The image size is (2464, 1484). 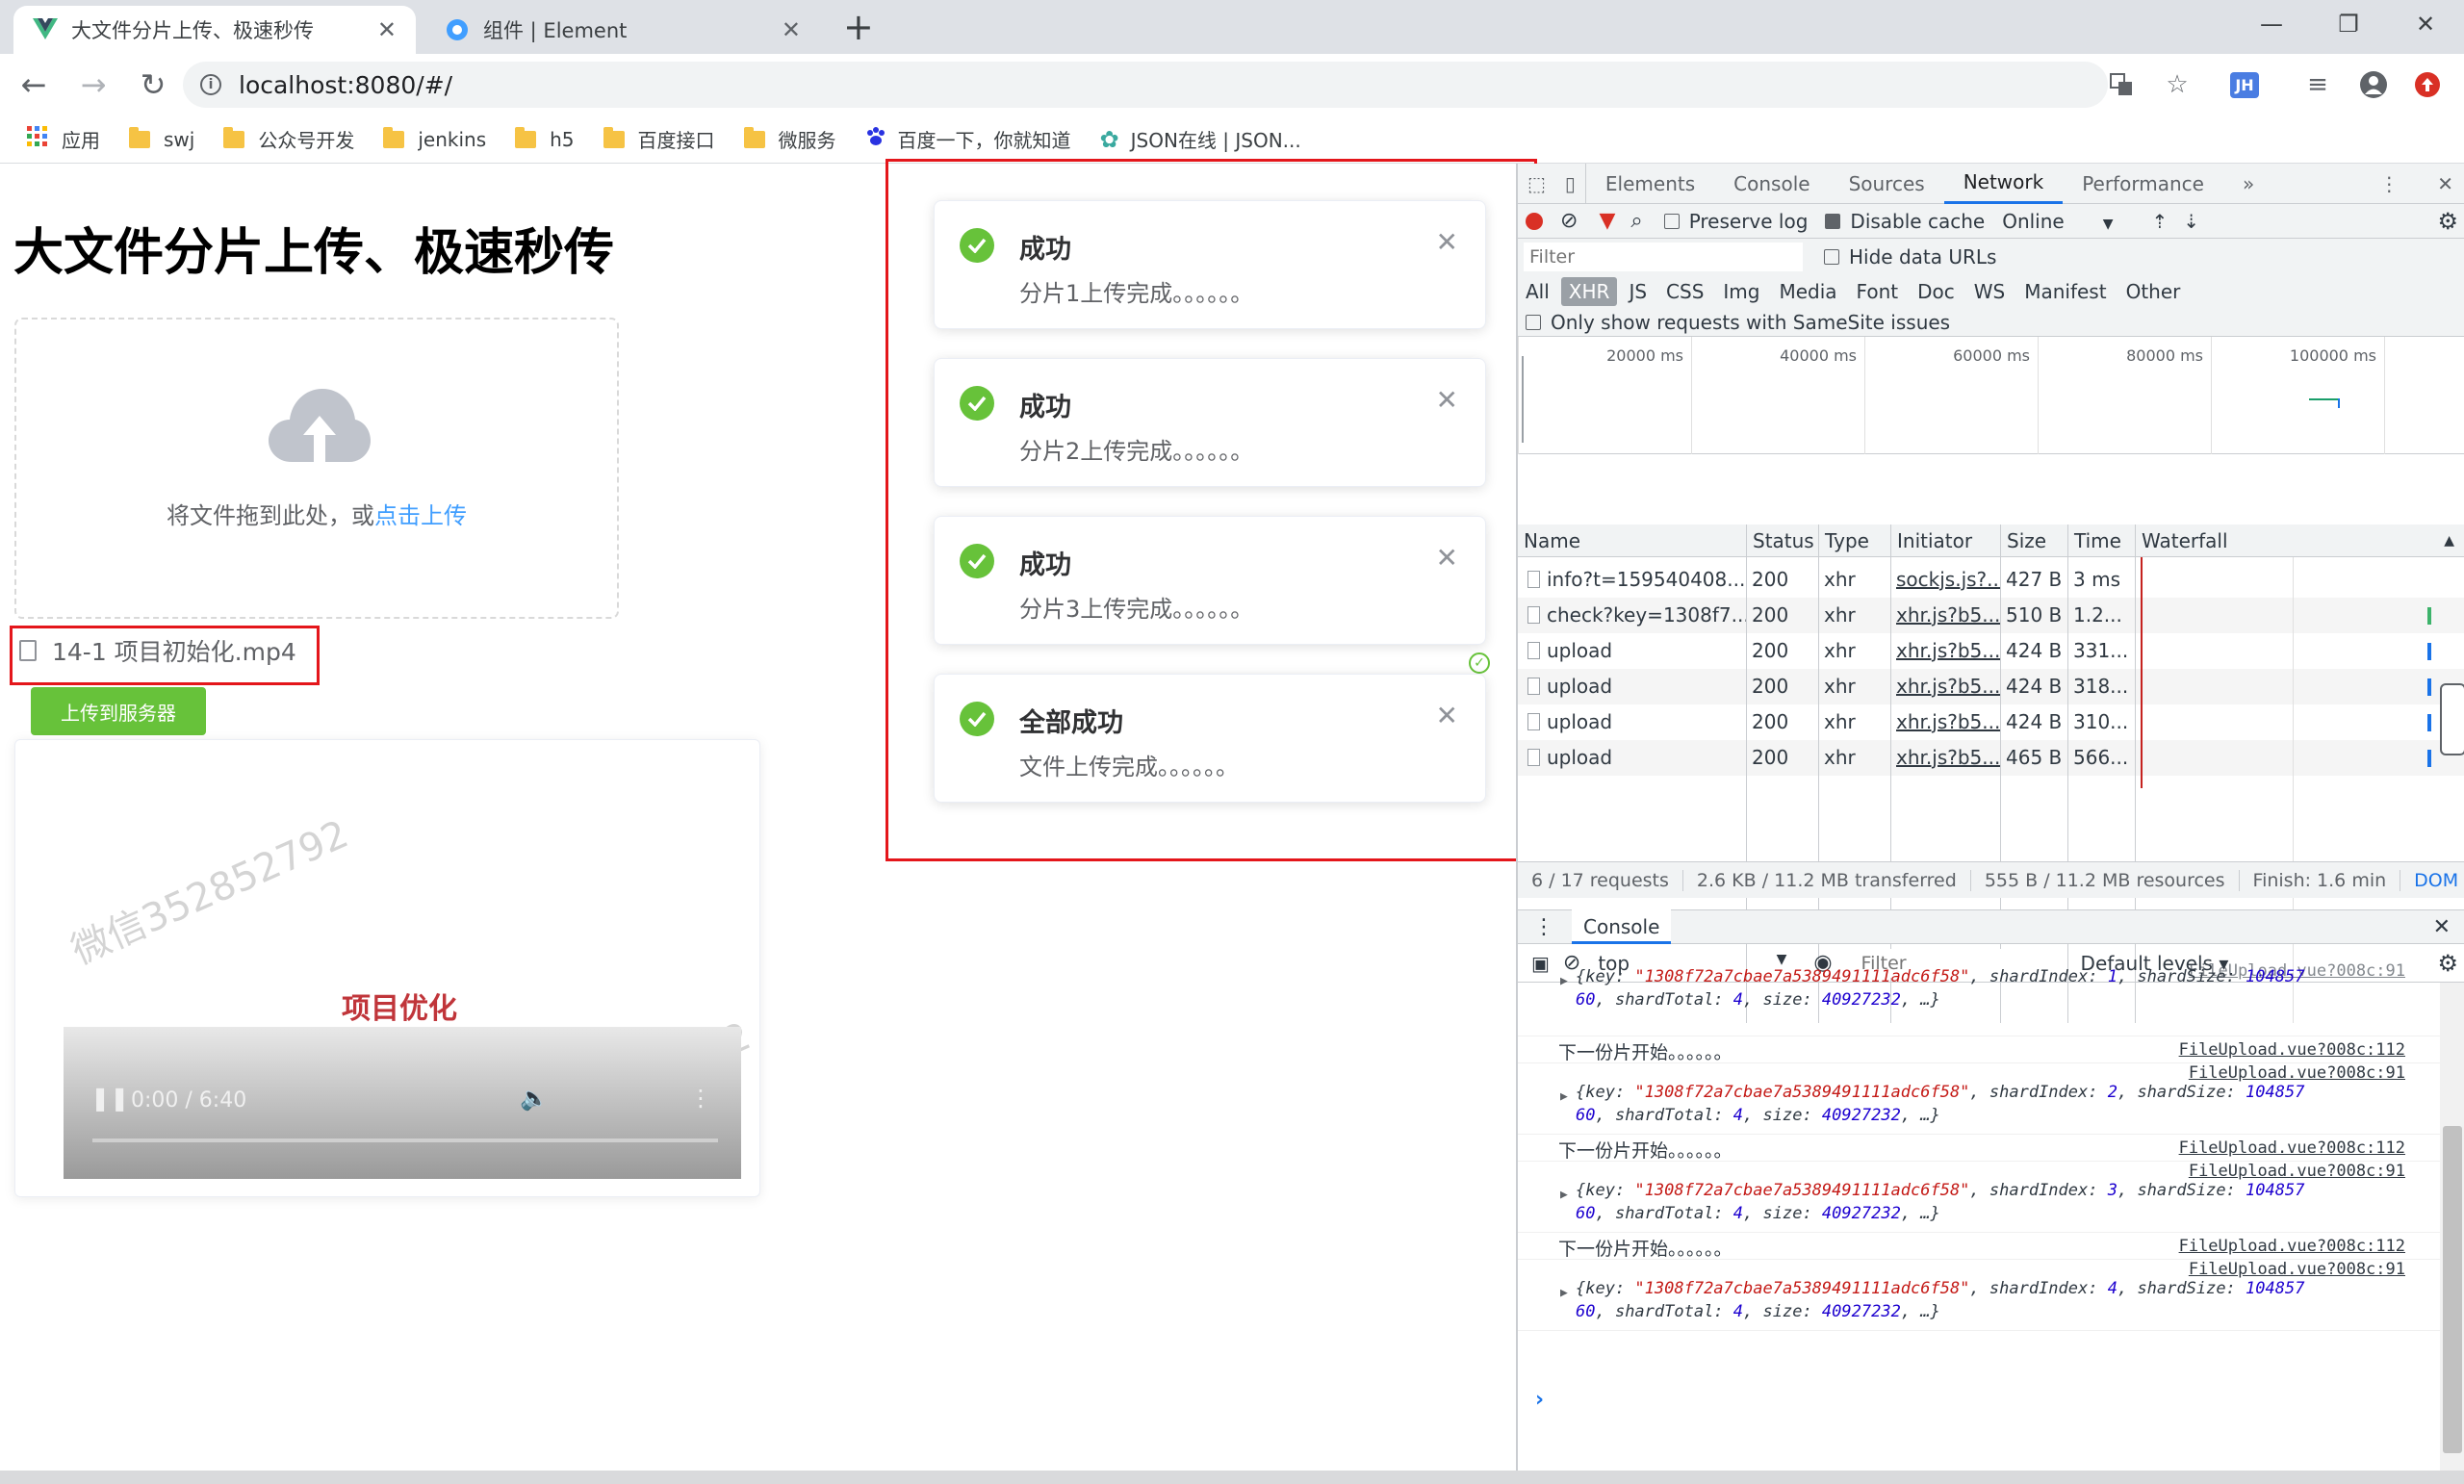 I want to click on upload-to-server-button: 上传到服务器, so click(x=118, y=711).